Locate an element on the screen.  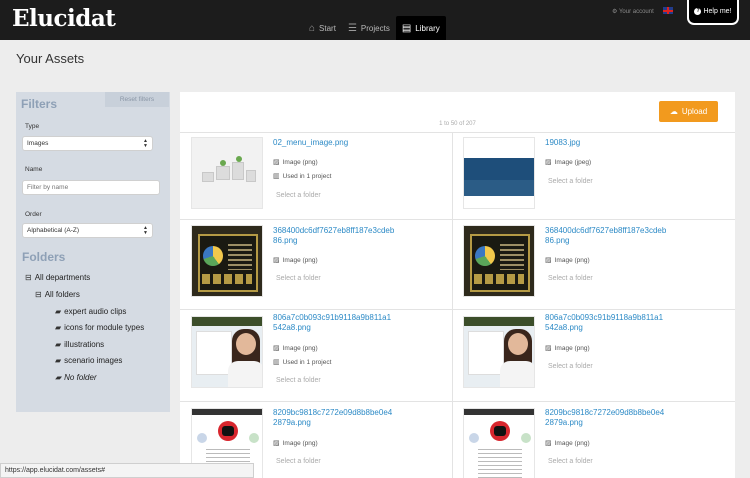
account-link: ⚙ Your account is located at coordinates (633, 11).